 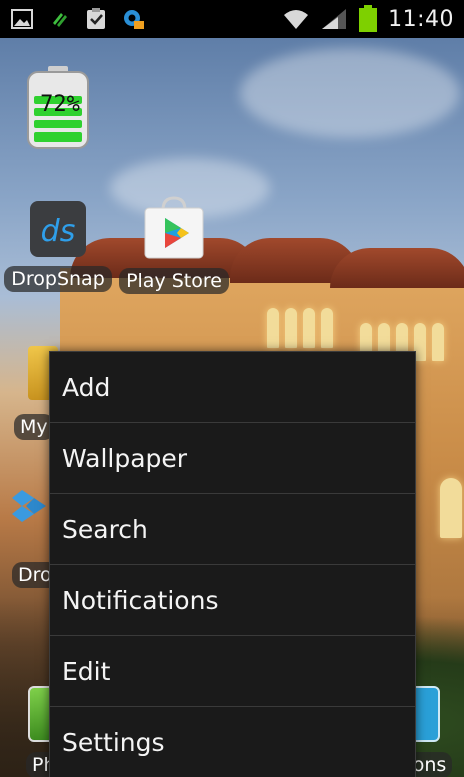 What do you see at coordinates (58, 279) in the screenshot?
I see `app-label-dropsnap: DropSnap` at bounding box center [58, 279].